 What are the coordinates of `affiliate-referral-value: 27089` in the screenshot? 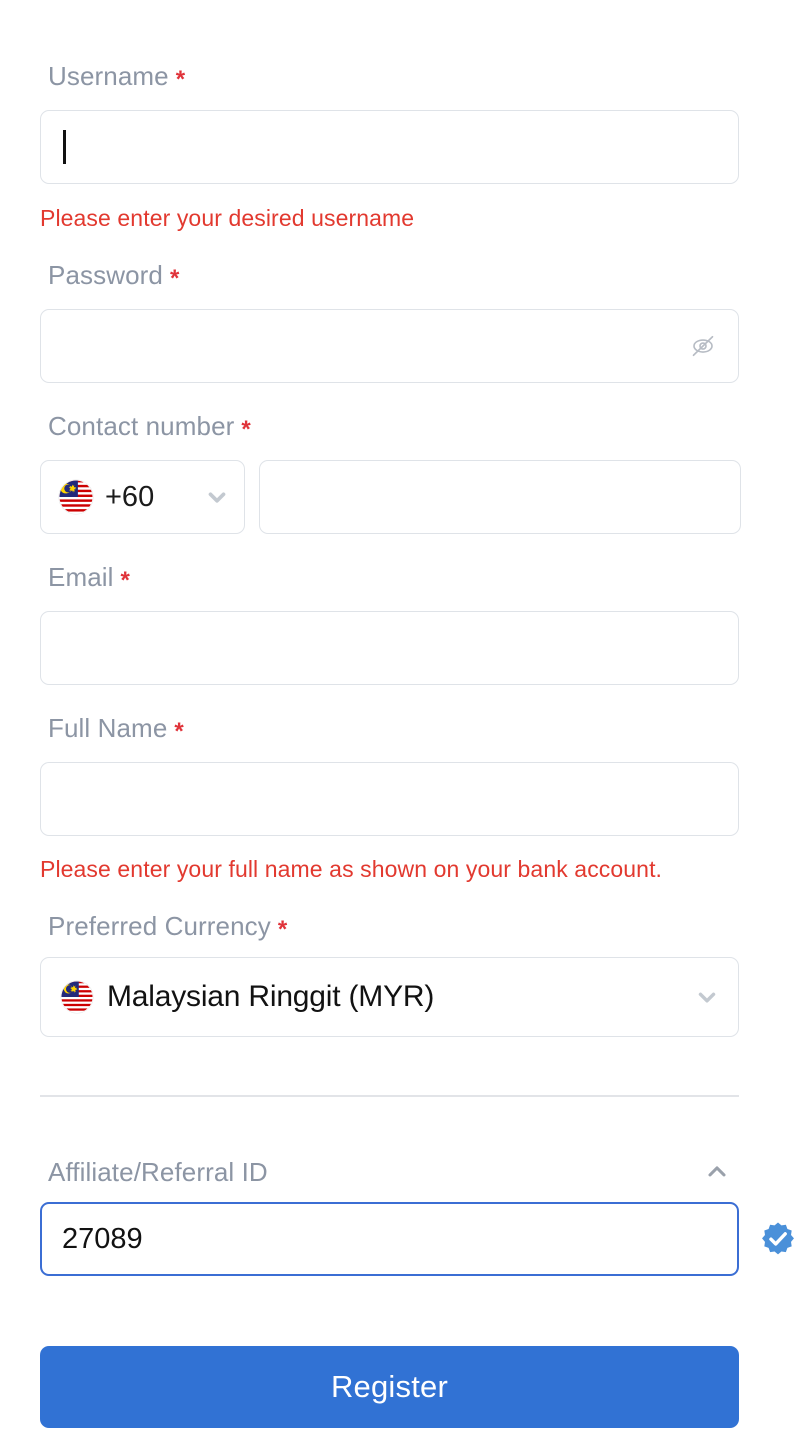 It's located at (102, 1238).